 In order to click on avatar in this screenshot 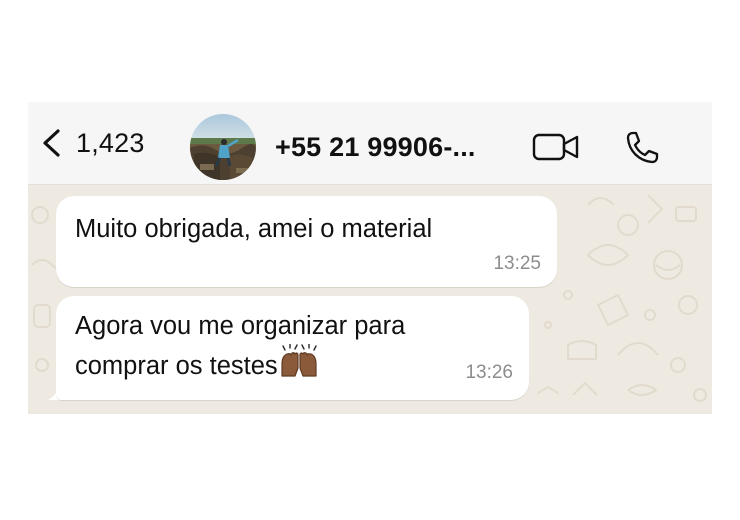, I will do `click(223, 147)`.